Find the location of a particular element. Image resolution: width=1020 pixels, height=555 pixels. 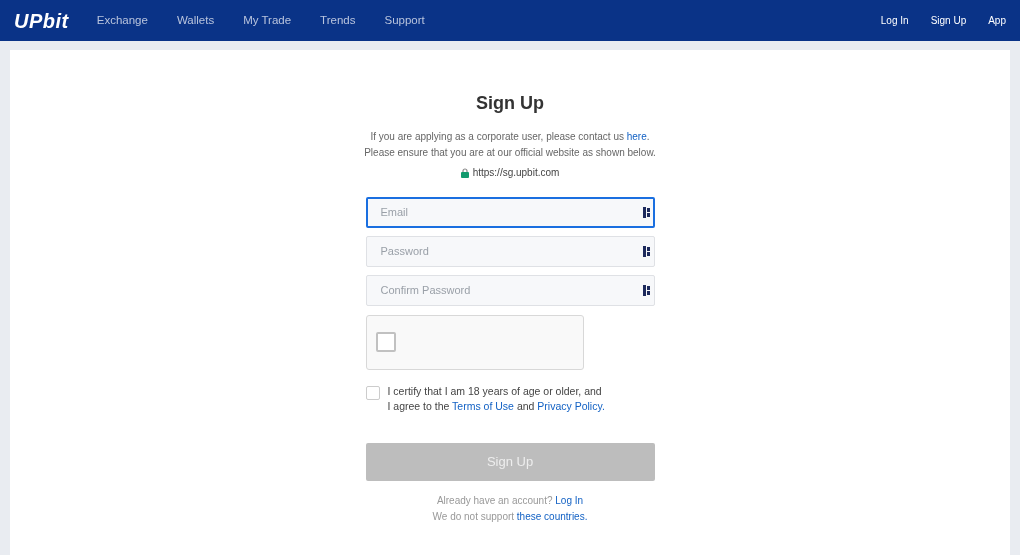

nav-link: Wallets is located at coordinates (195, 20).